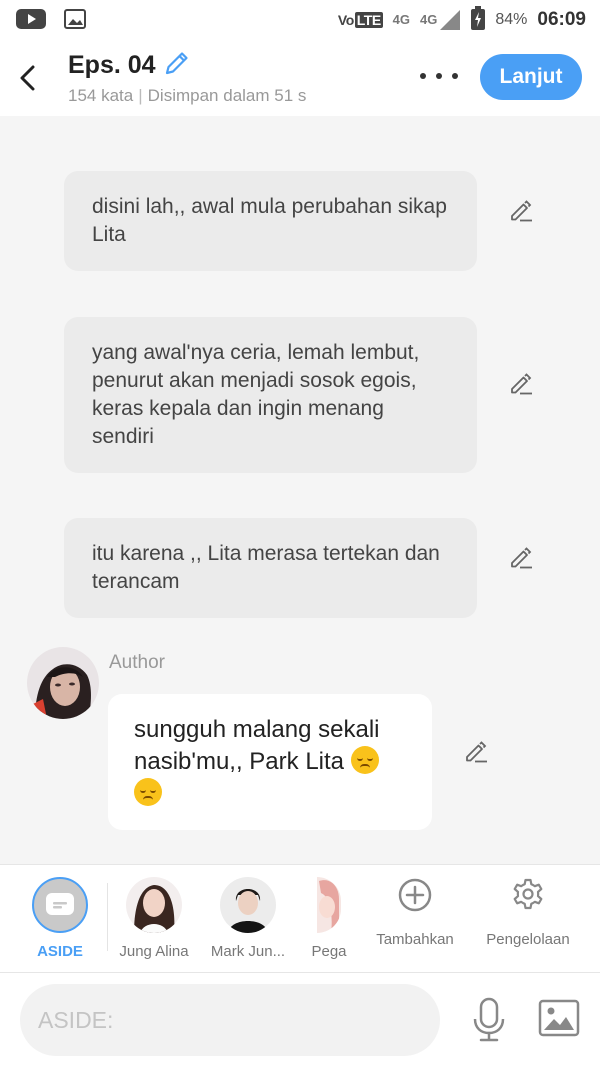 This screenshot has width=600, height=1067. Describe the element at coordinates (415, 895) in the screenshot. I see `plus-circle-icon` at that location.